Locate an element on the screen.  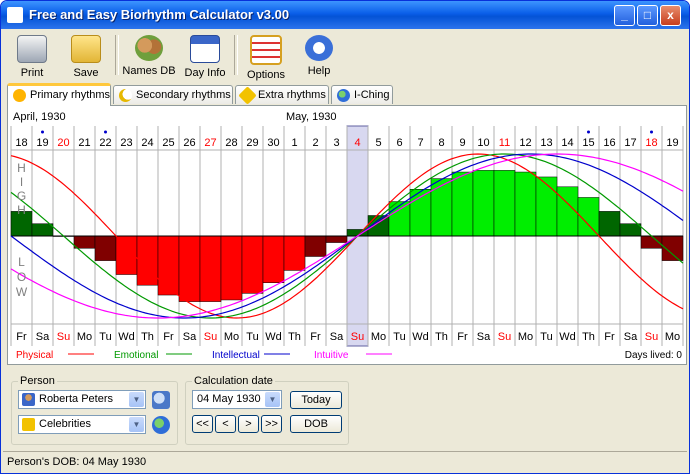
date-label: 20 is located at coordinates (63, 143).